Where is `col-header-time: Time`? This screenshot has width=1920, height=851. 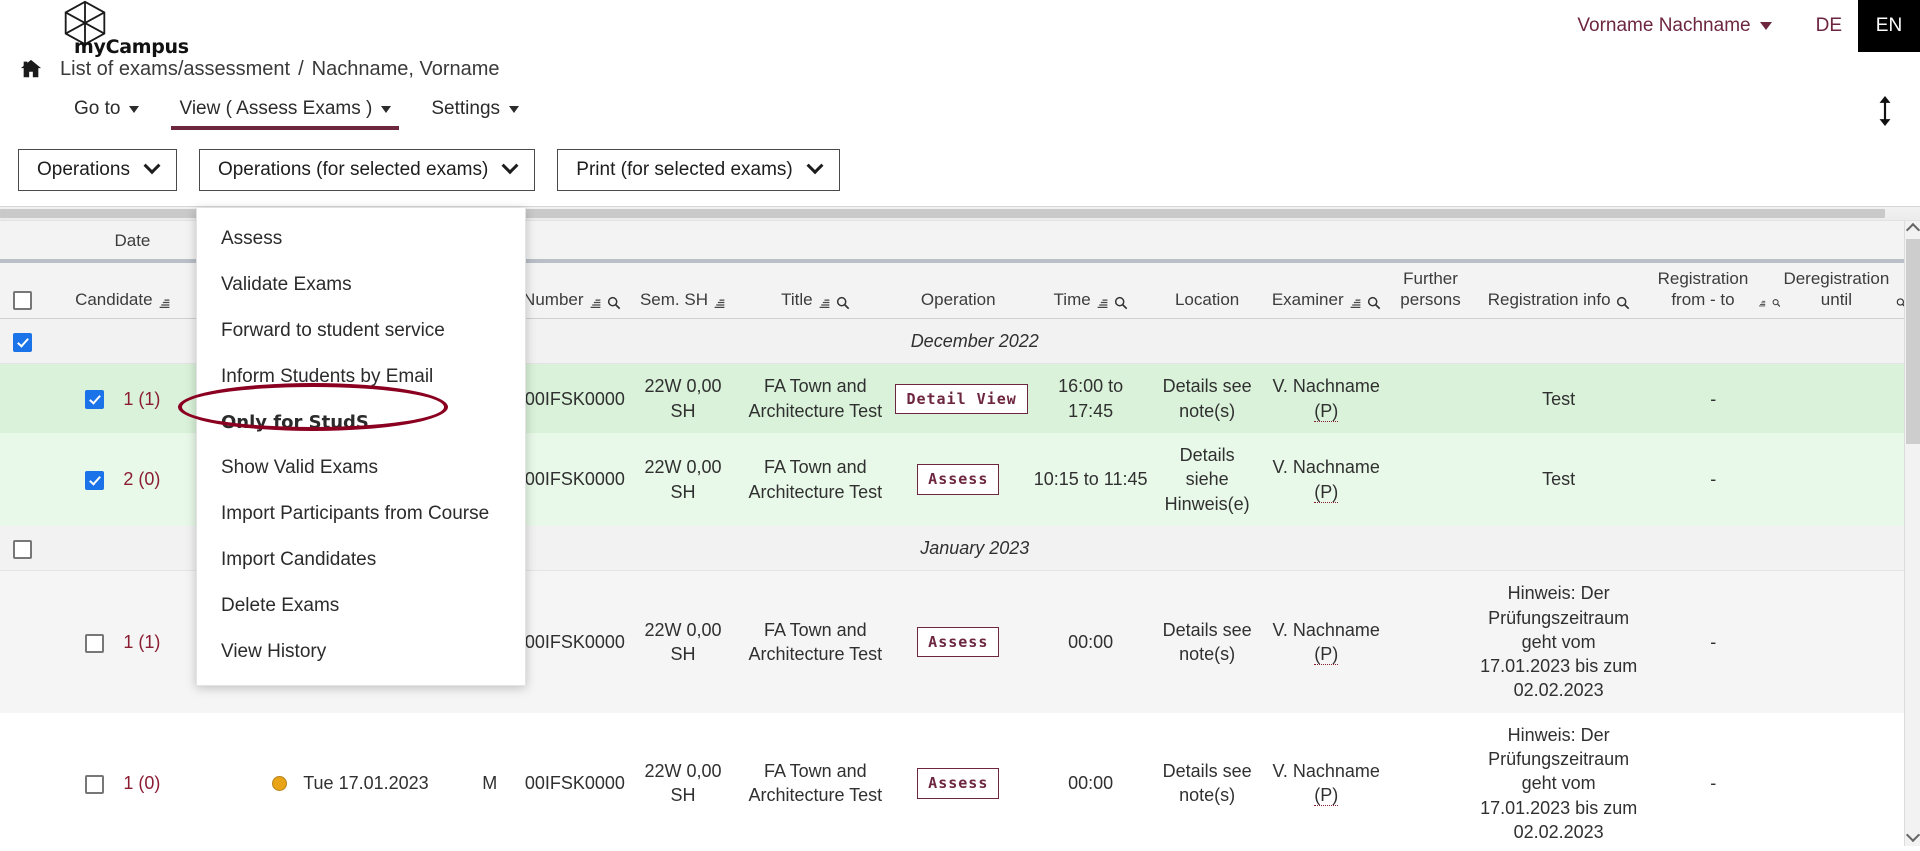
col-header-time: Time is located at coordinates (1091, 290).